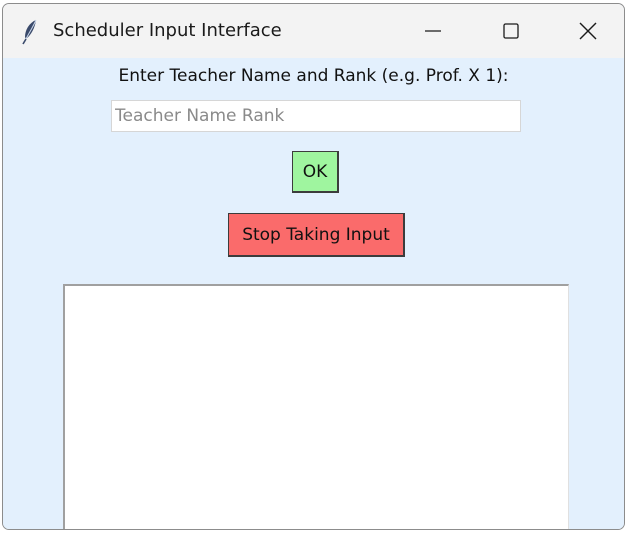 The image size is (629, 534). I want to click on close-icon, so click(588, 31).